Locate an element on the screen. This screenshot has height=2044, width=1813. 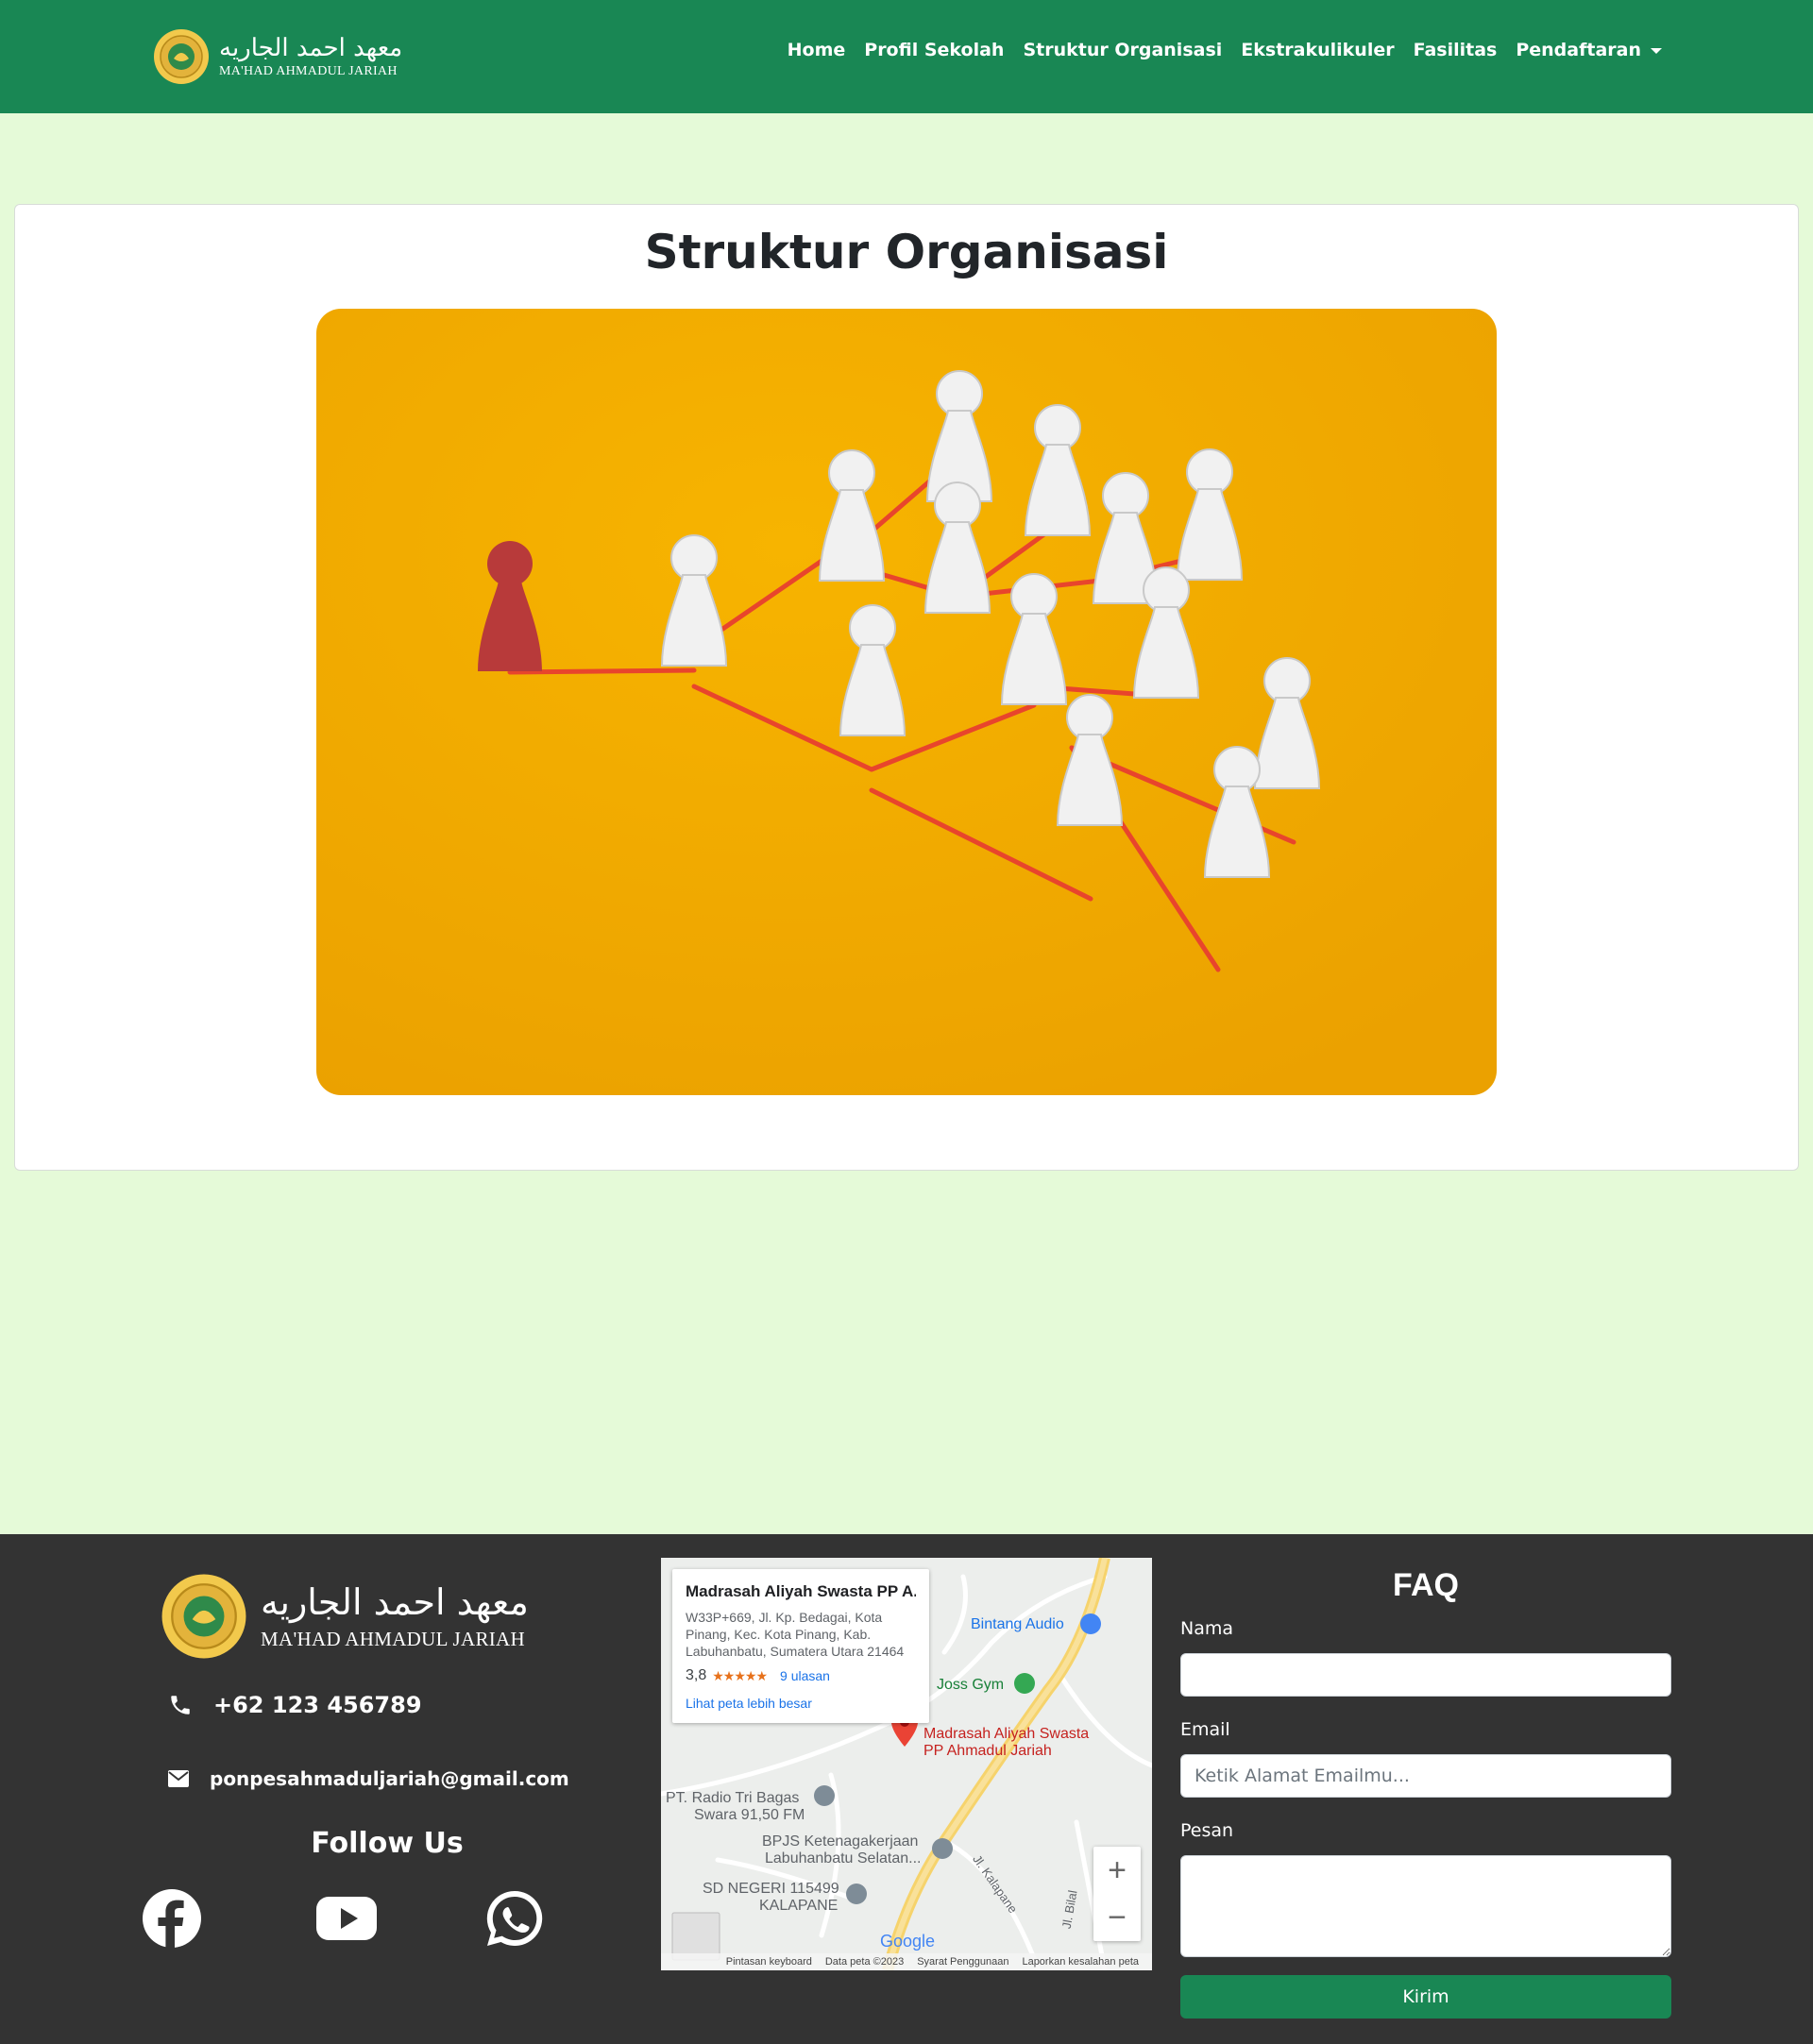
caret-down-icon is located at coordinates (1656, 51).